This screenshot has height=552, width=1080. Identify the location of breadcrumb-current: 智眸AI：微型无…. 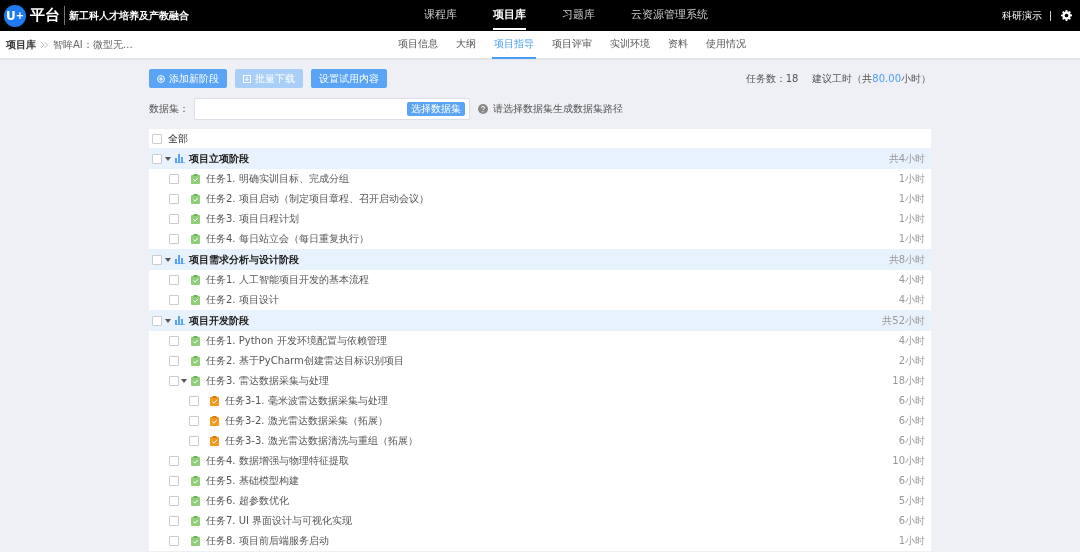
(93, 44).